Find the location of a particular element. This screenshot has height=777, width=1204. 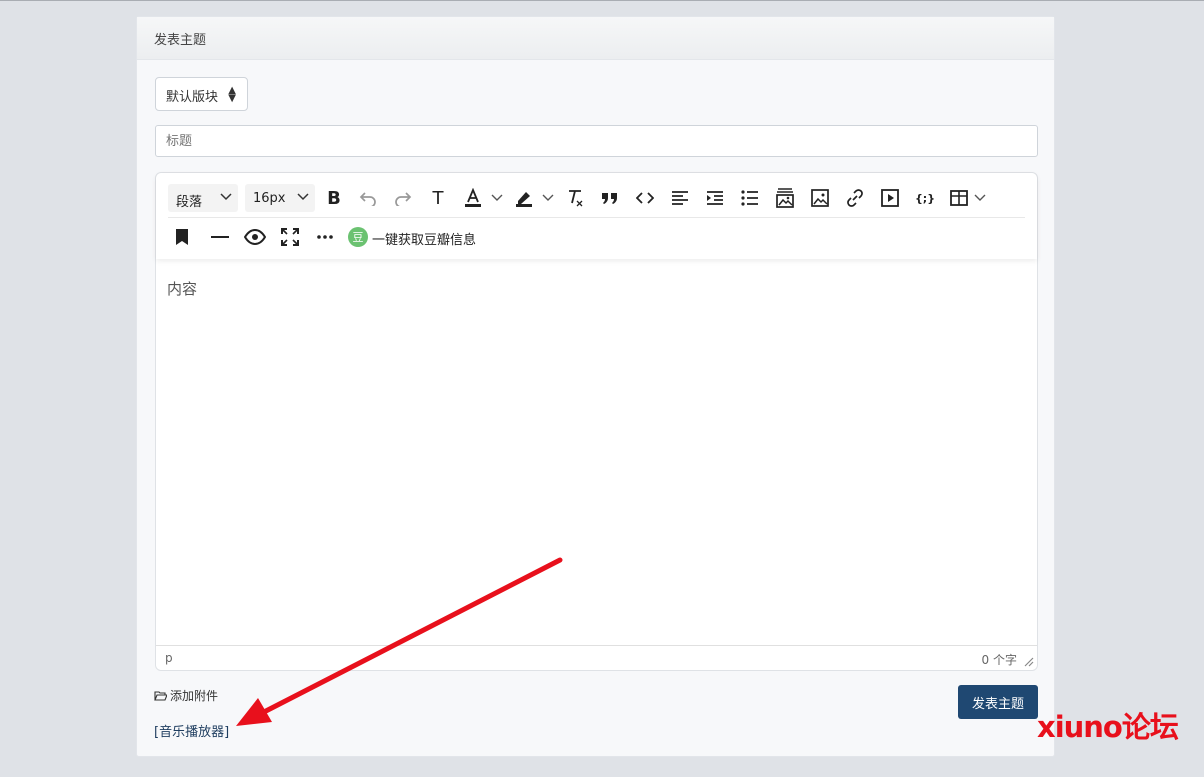

card-header: 发表主题 is located at coordinates (595, 38).